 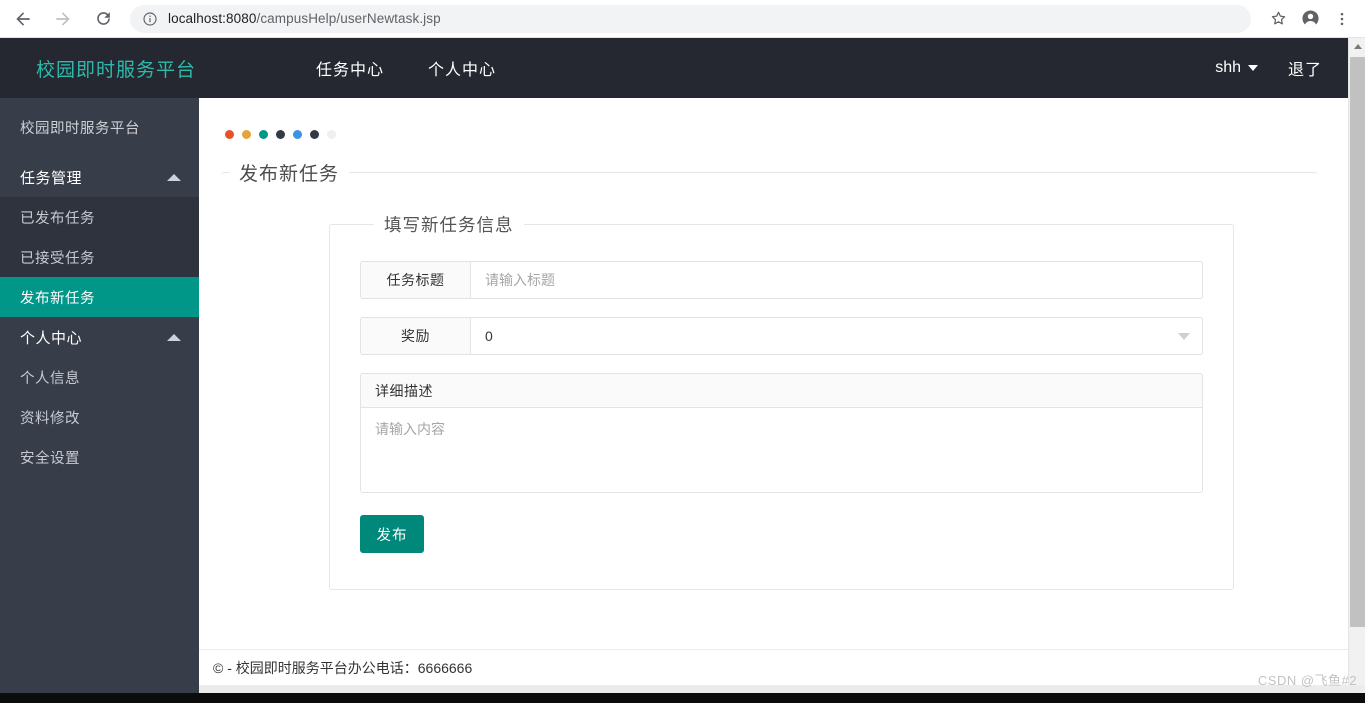 I want to click on os-taskbar, so click(x=682, y=698).